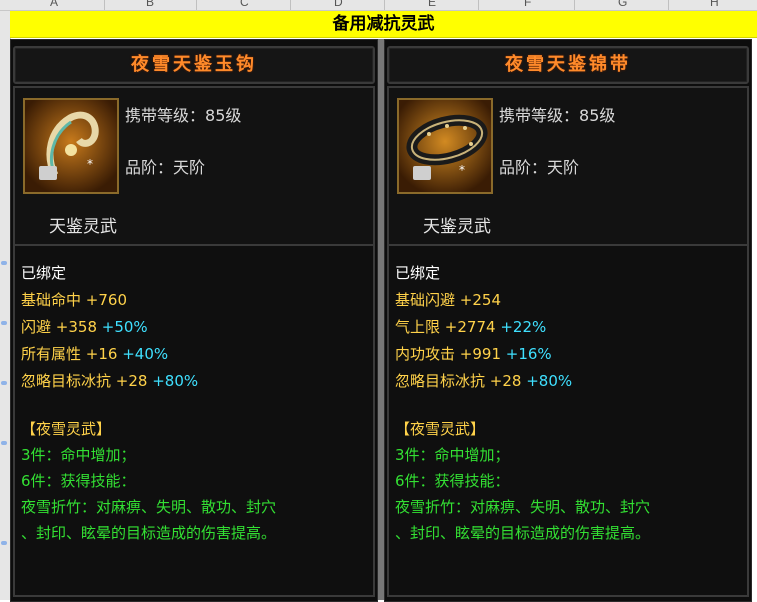  What do you see at coordinates (622, 4) in the screenshot?
I see `column-header-g: G` at bounding box center [622, 4].